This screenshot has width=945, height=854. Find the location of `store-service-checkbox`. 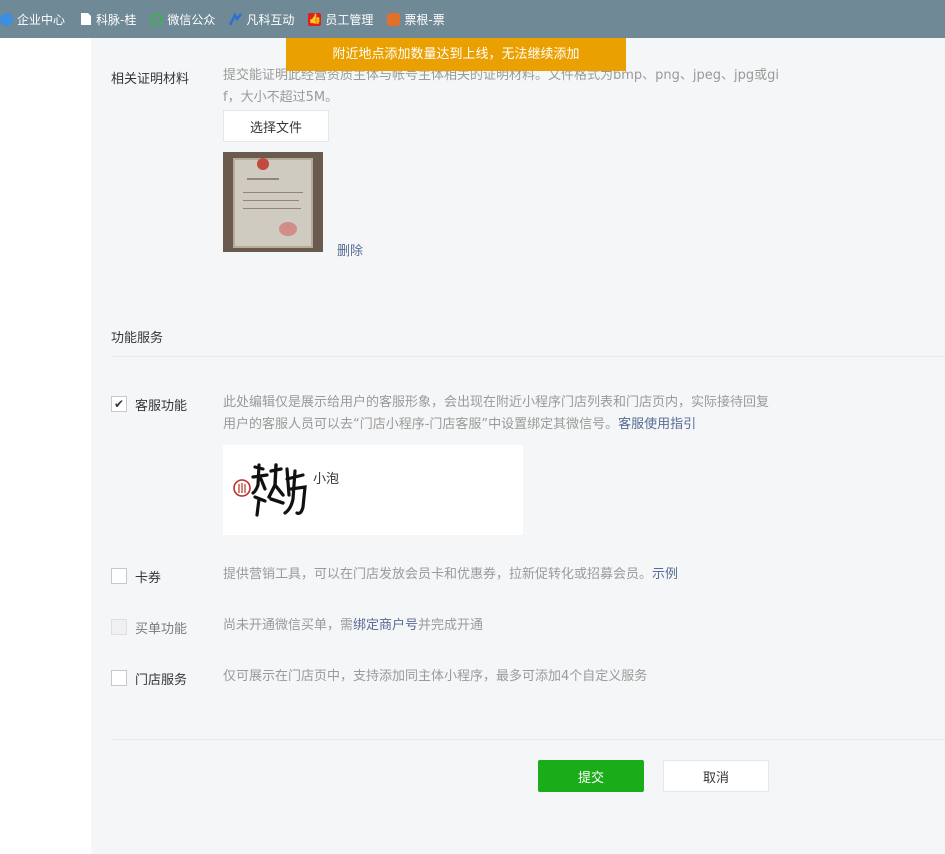

store-service-checkbox is located at coordinates (119, 678).